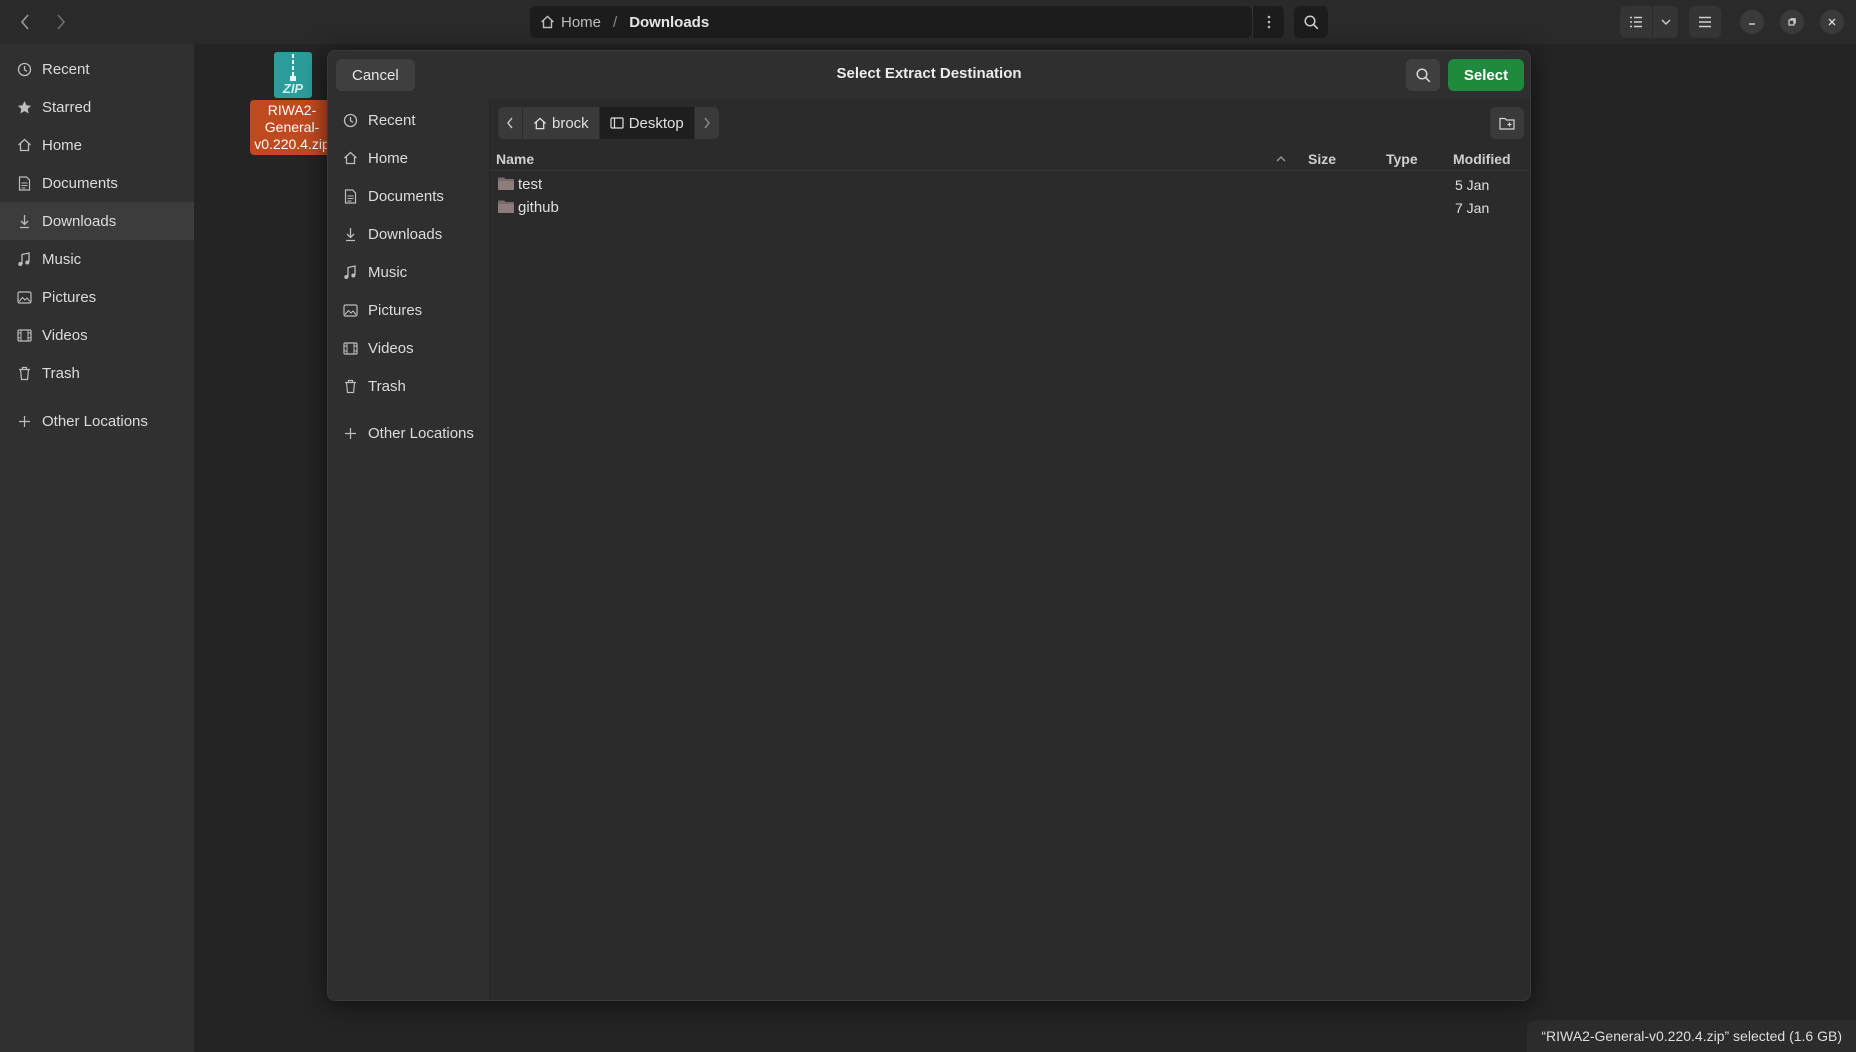 The height and width of the screenshot is (1052, 1856). I want to click on zip-label-line: General-, so click(292, 127).